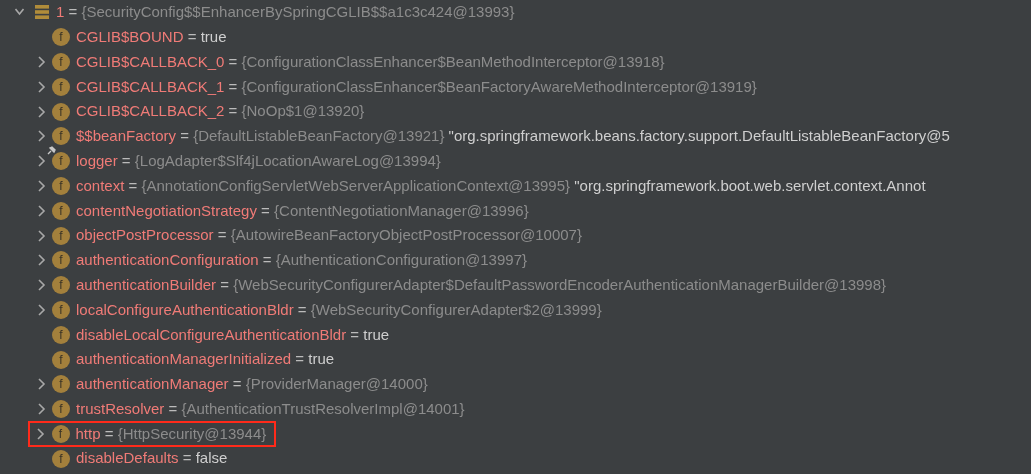  I want to click on variable-entry: CGLIB$BOUND = true, so click(151, 36).